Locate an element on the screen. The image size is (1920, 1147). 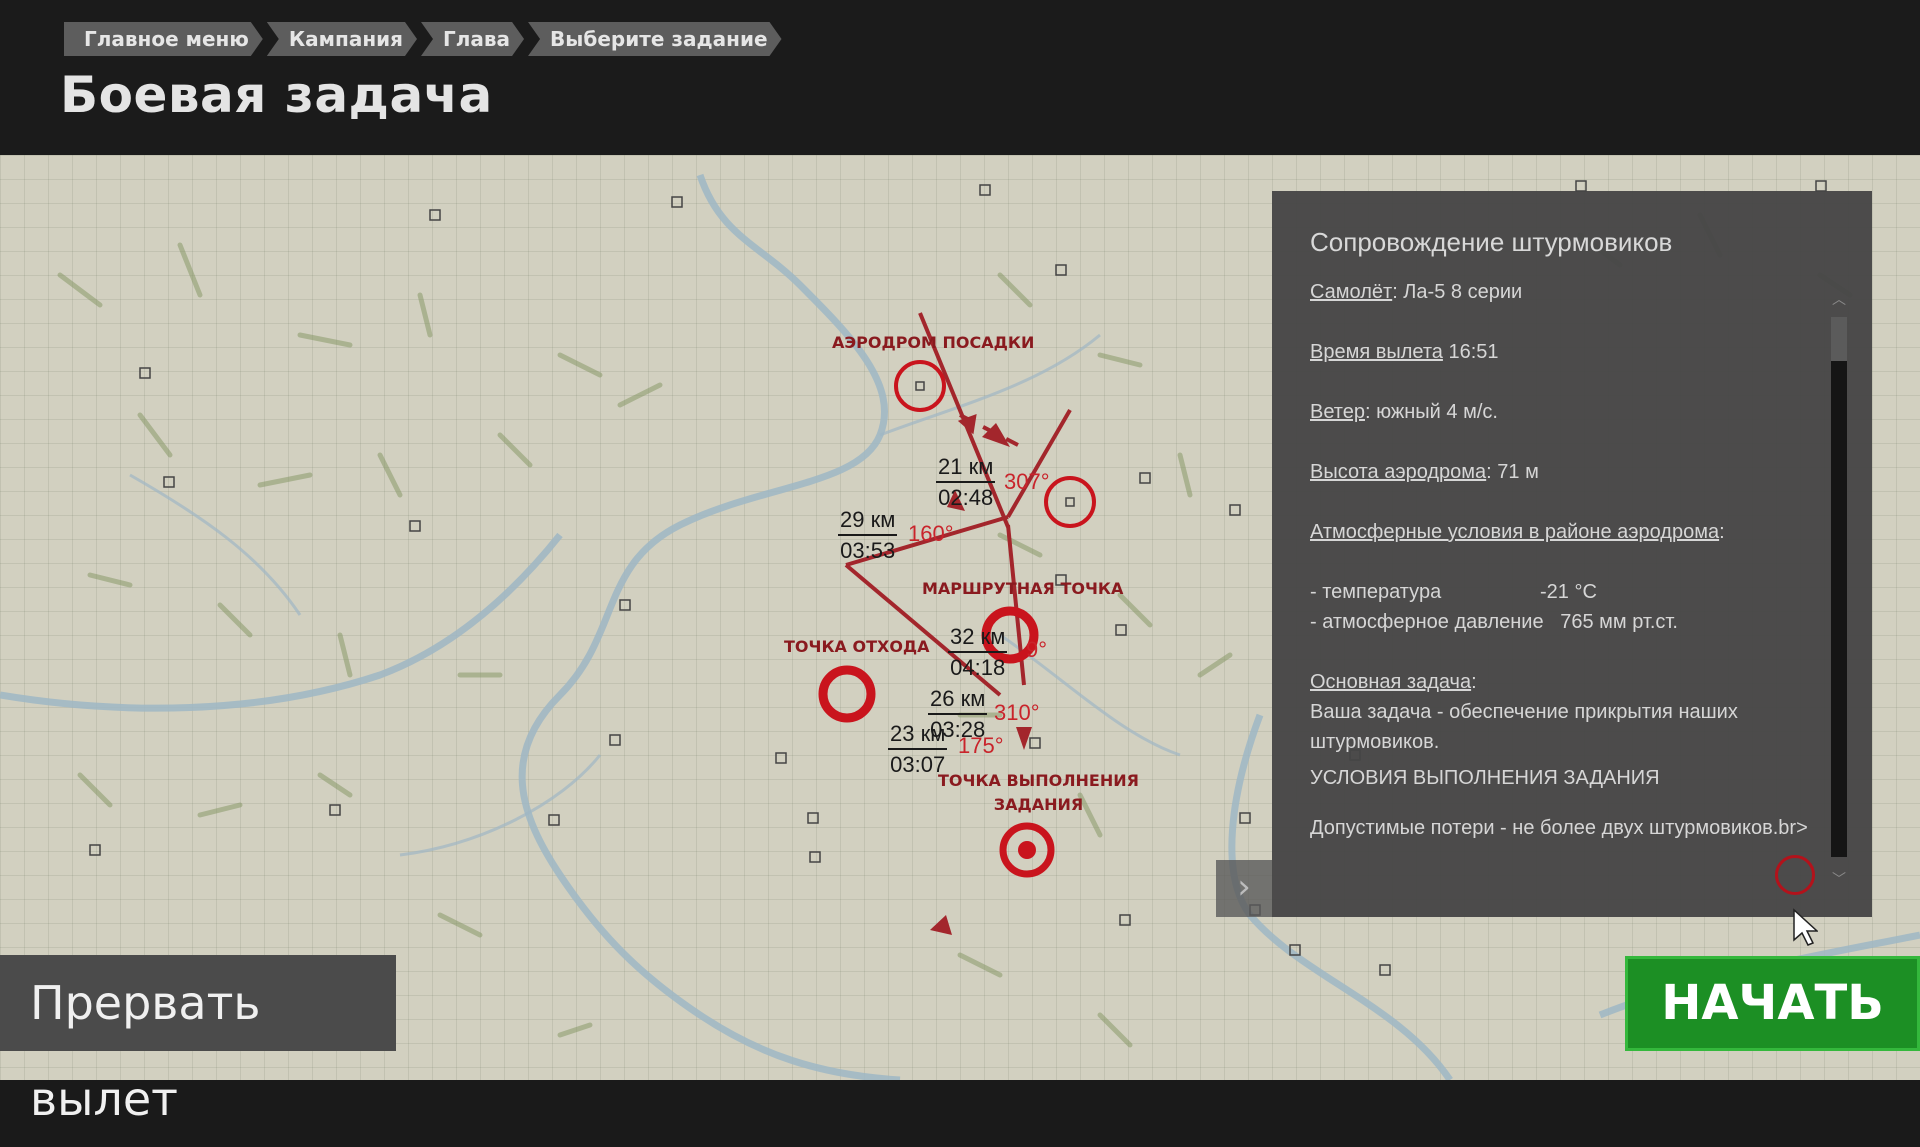
breadcrumb-chapter: Глава is located at coordinates (472, 39).